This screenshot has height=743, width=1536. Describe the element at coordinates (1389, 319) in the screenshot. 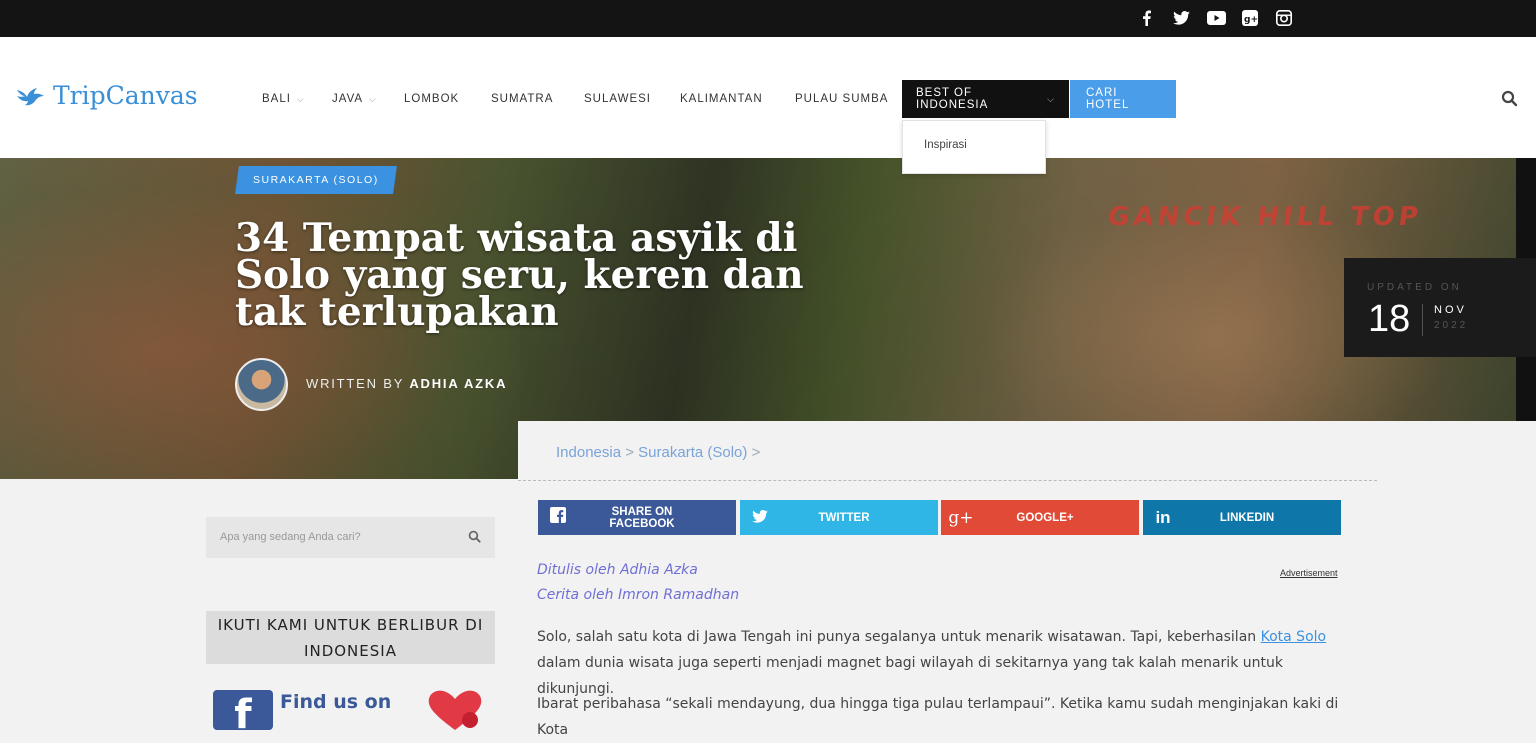

I see `updated-day: 18` at that location.